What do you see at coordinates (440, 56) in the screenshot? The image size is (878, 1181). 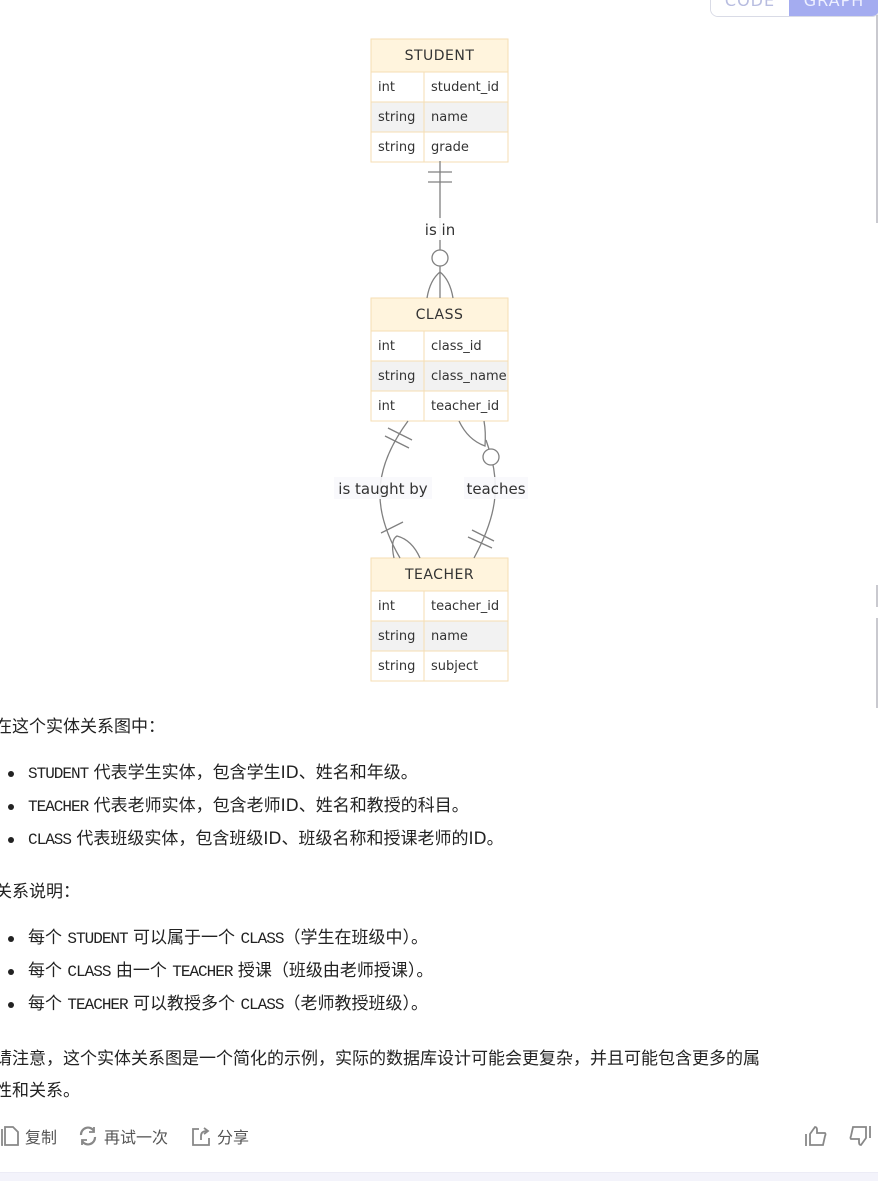 I see `entity-name: STUDENT` at bounding box center [440, 56].